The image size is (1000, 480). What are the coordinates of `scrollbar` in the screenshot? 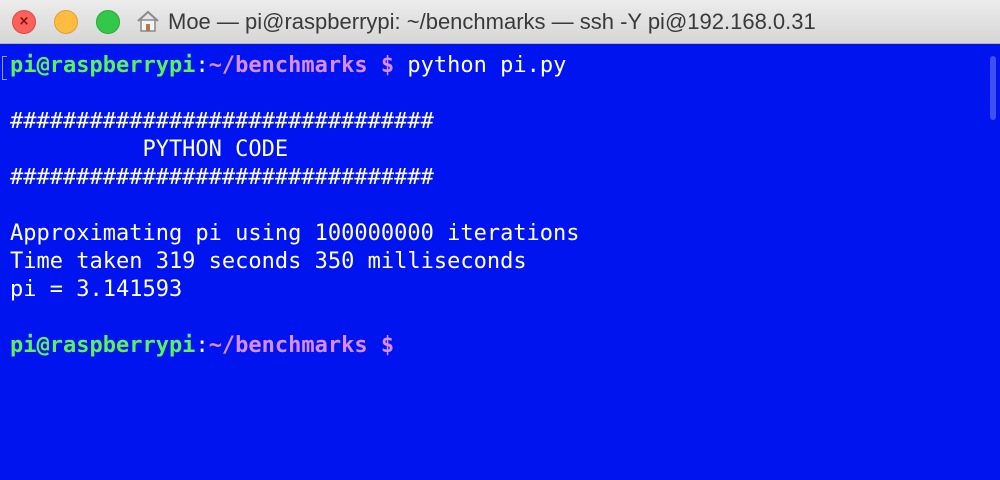 It's located at (993, 88).